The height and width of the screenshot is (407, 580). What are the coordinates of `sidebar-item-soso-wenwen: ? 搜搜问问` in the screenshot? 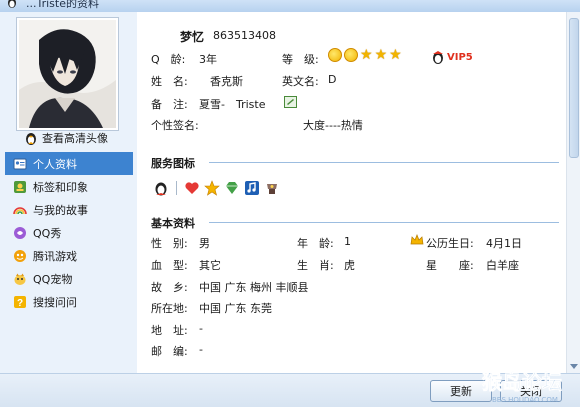 It's located at (69, 301).